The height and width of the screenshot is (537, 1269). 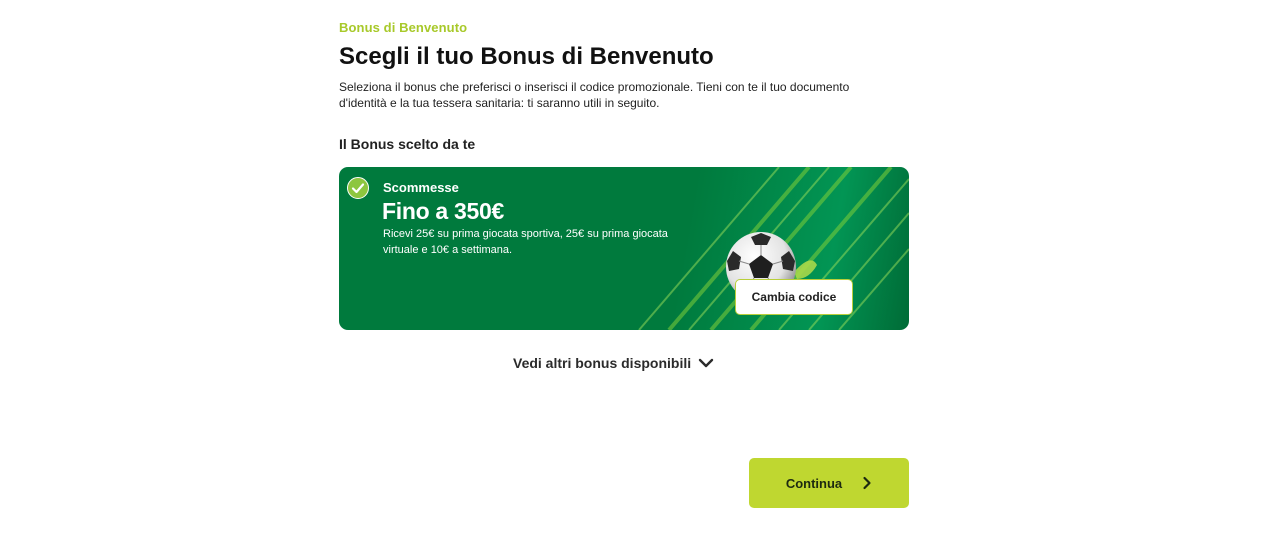 What do you see at coordinates (867, 483) in the screenshot?
I see `chevron-right-icon` at bounding box center [867, 483].